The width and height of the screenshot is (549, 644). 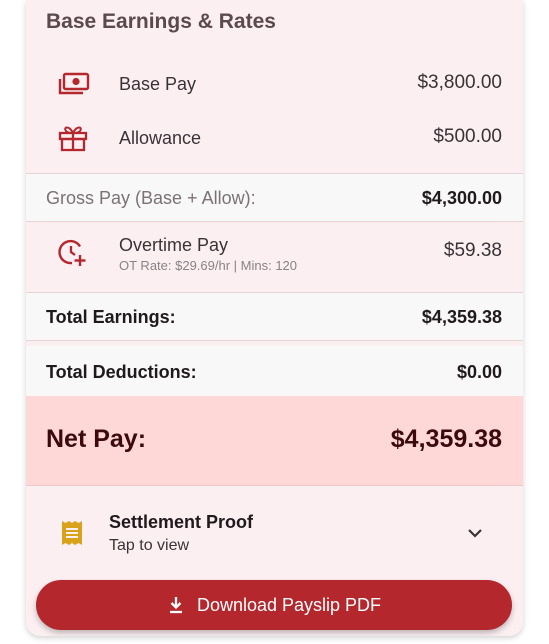 What do you see at coordinates (274, 371) in the screenshot?
I see `total-deductions-row: Total Deductions: $0.00` at bounding box center [274, 371].